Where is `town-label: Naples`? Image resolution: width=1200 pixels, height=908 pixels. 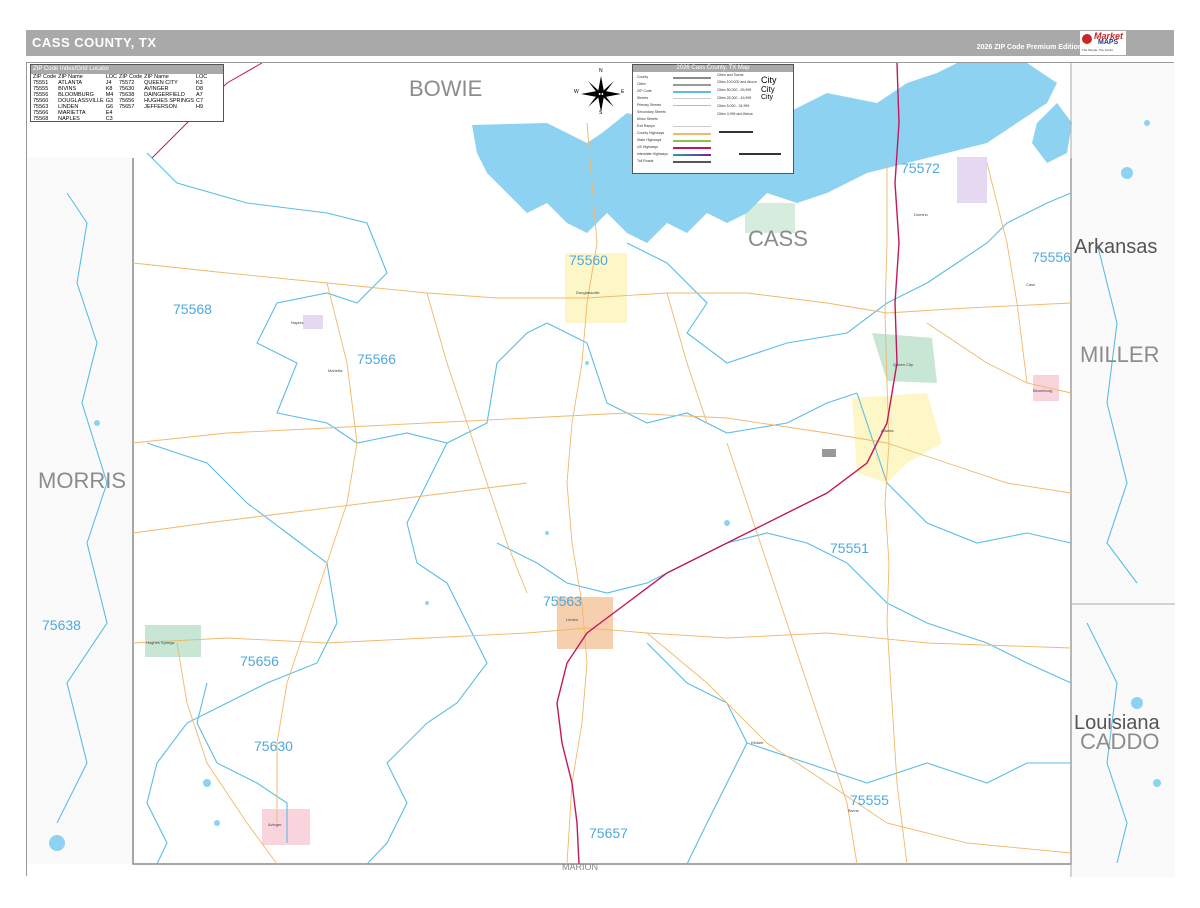
town-label: Naples is located at coordinates (297, 322).